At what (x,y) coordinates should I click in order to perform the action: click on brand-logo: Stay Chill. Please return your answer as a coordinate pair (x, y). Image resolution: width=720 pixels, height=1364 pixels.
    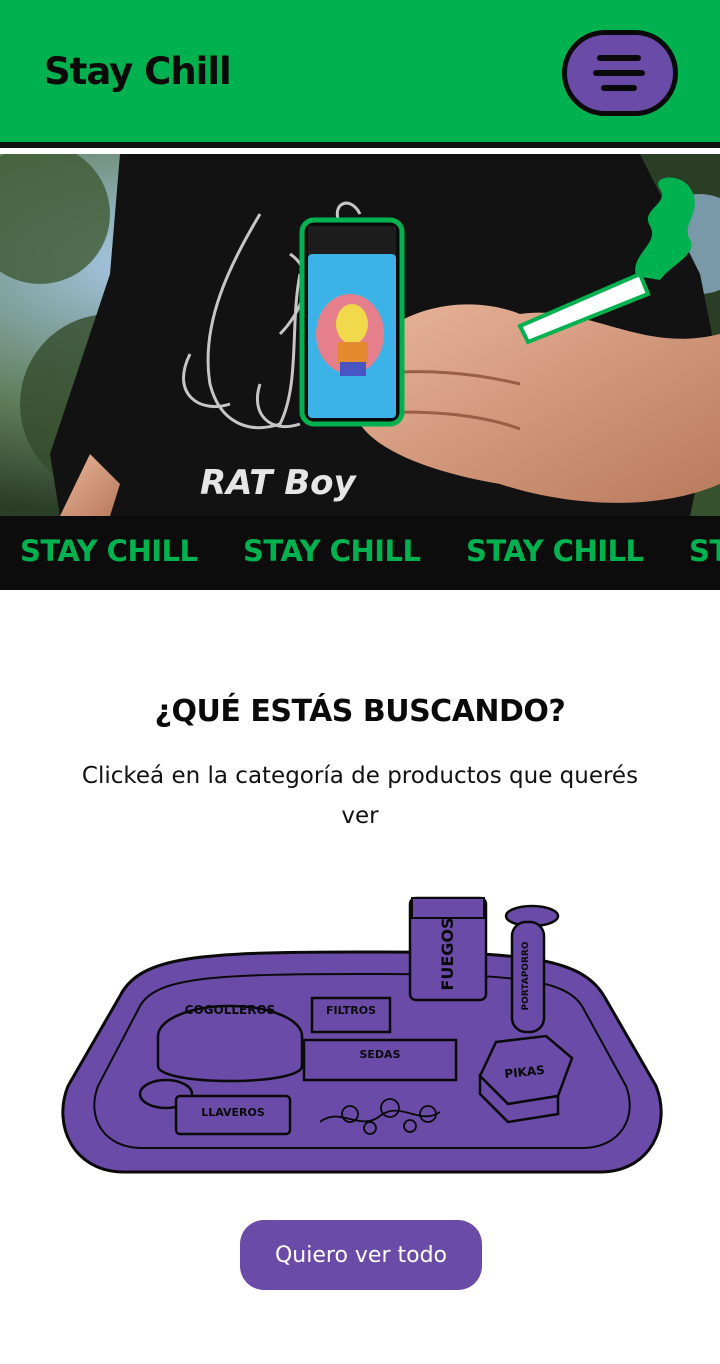
    Looking at the image, I should click on (138, 71).